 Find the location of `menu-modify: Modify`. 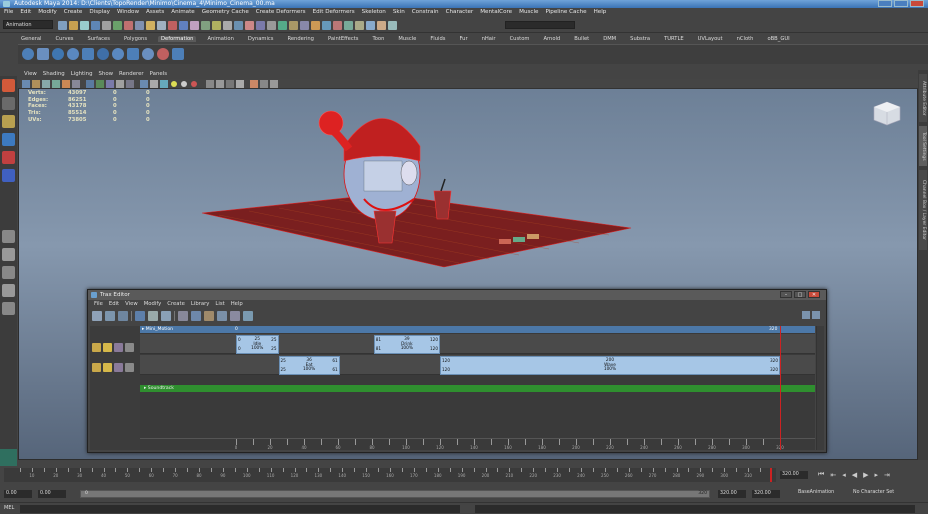

menu-modify: Modify is located at coordinates (47, 12).